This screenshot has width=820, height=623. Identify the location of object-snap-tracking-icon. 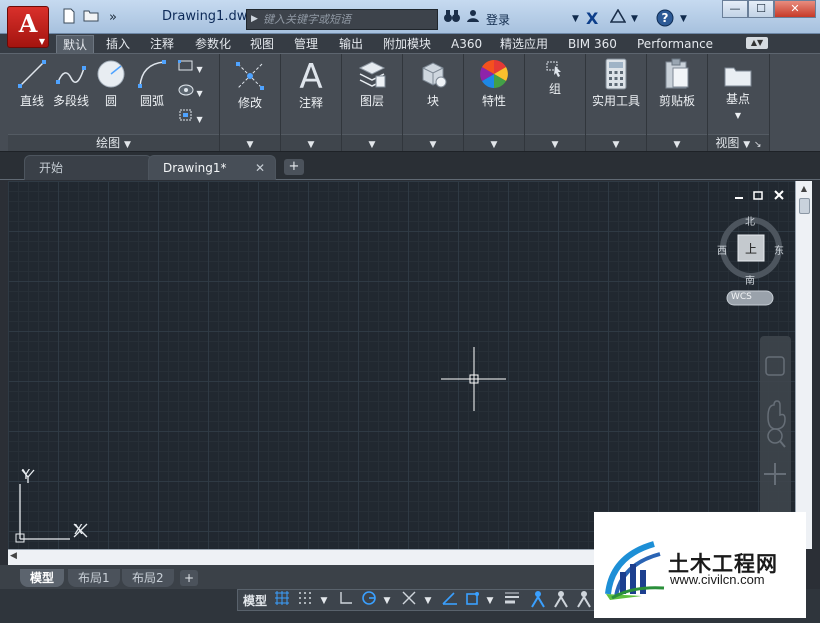
(450, 601).